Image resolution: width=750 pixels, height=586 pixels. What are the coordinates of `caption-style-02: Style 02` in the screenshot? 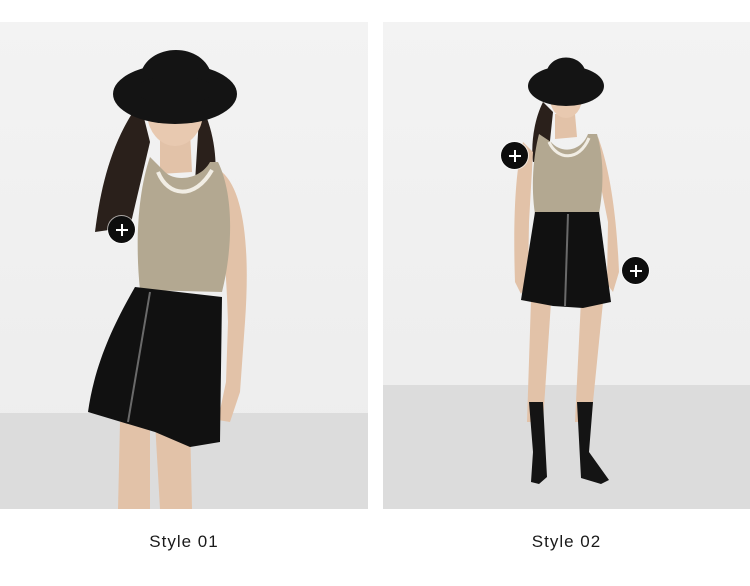 It's located at (566, 541).